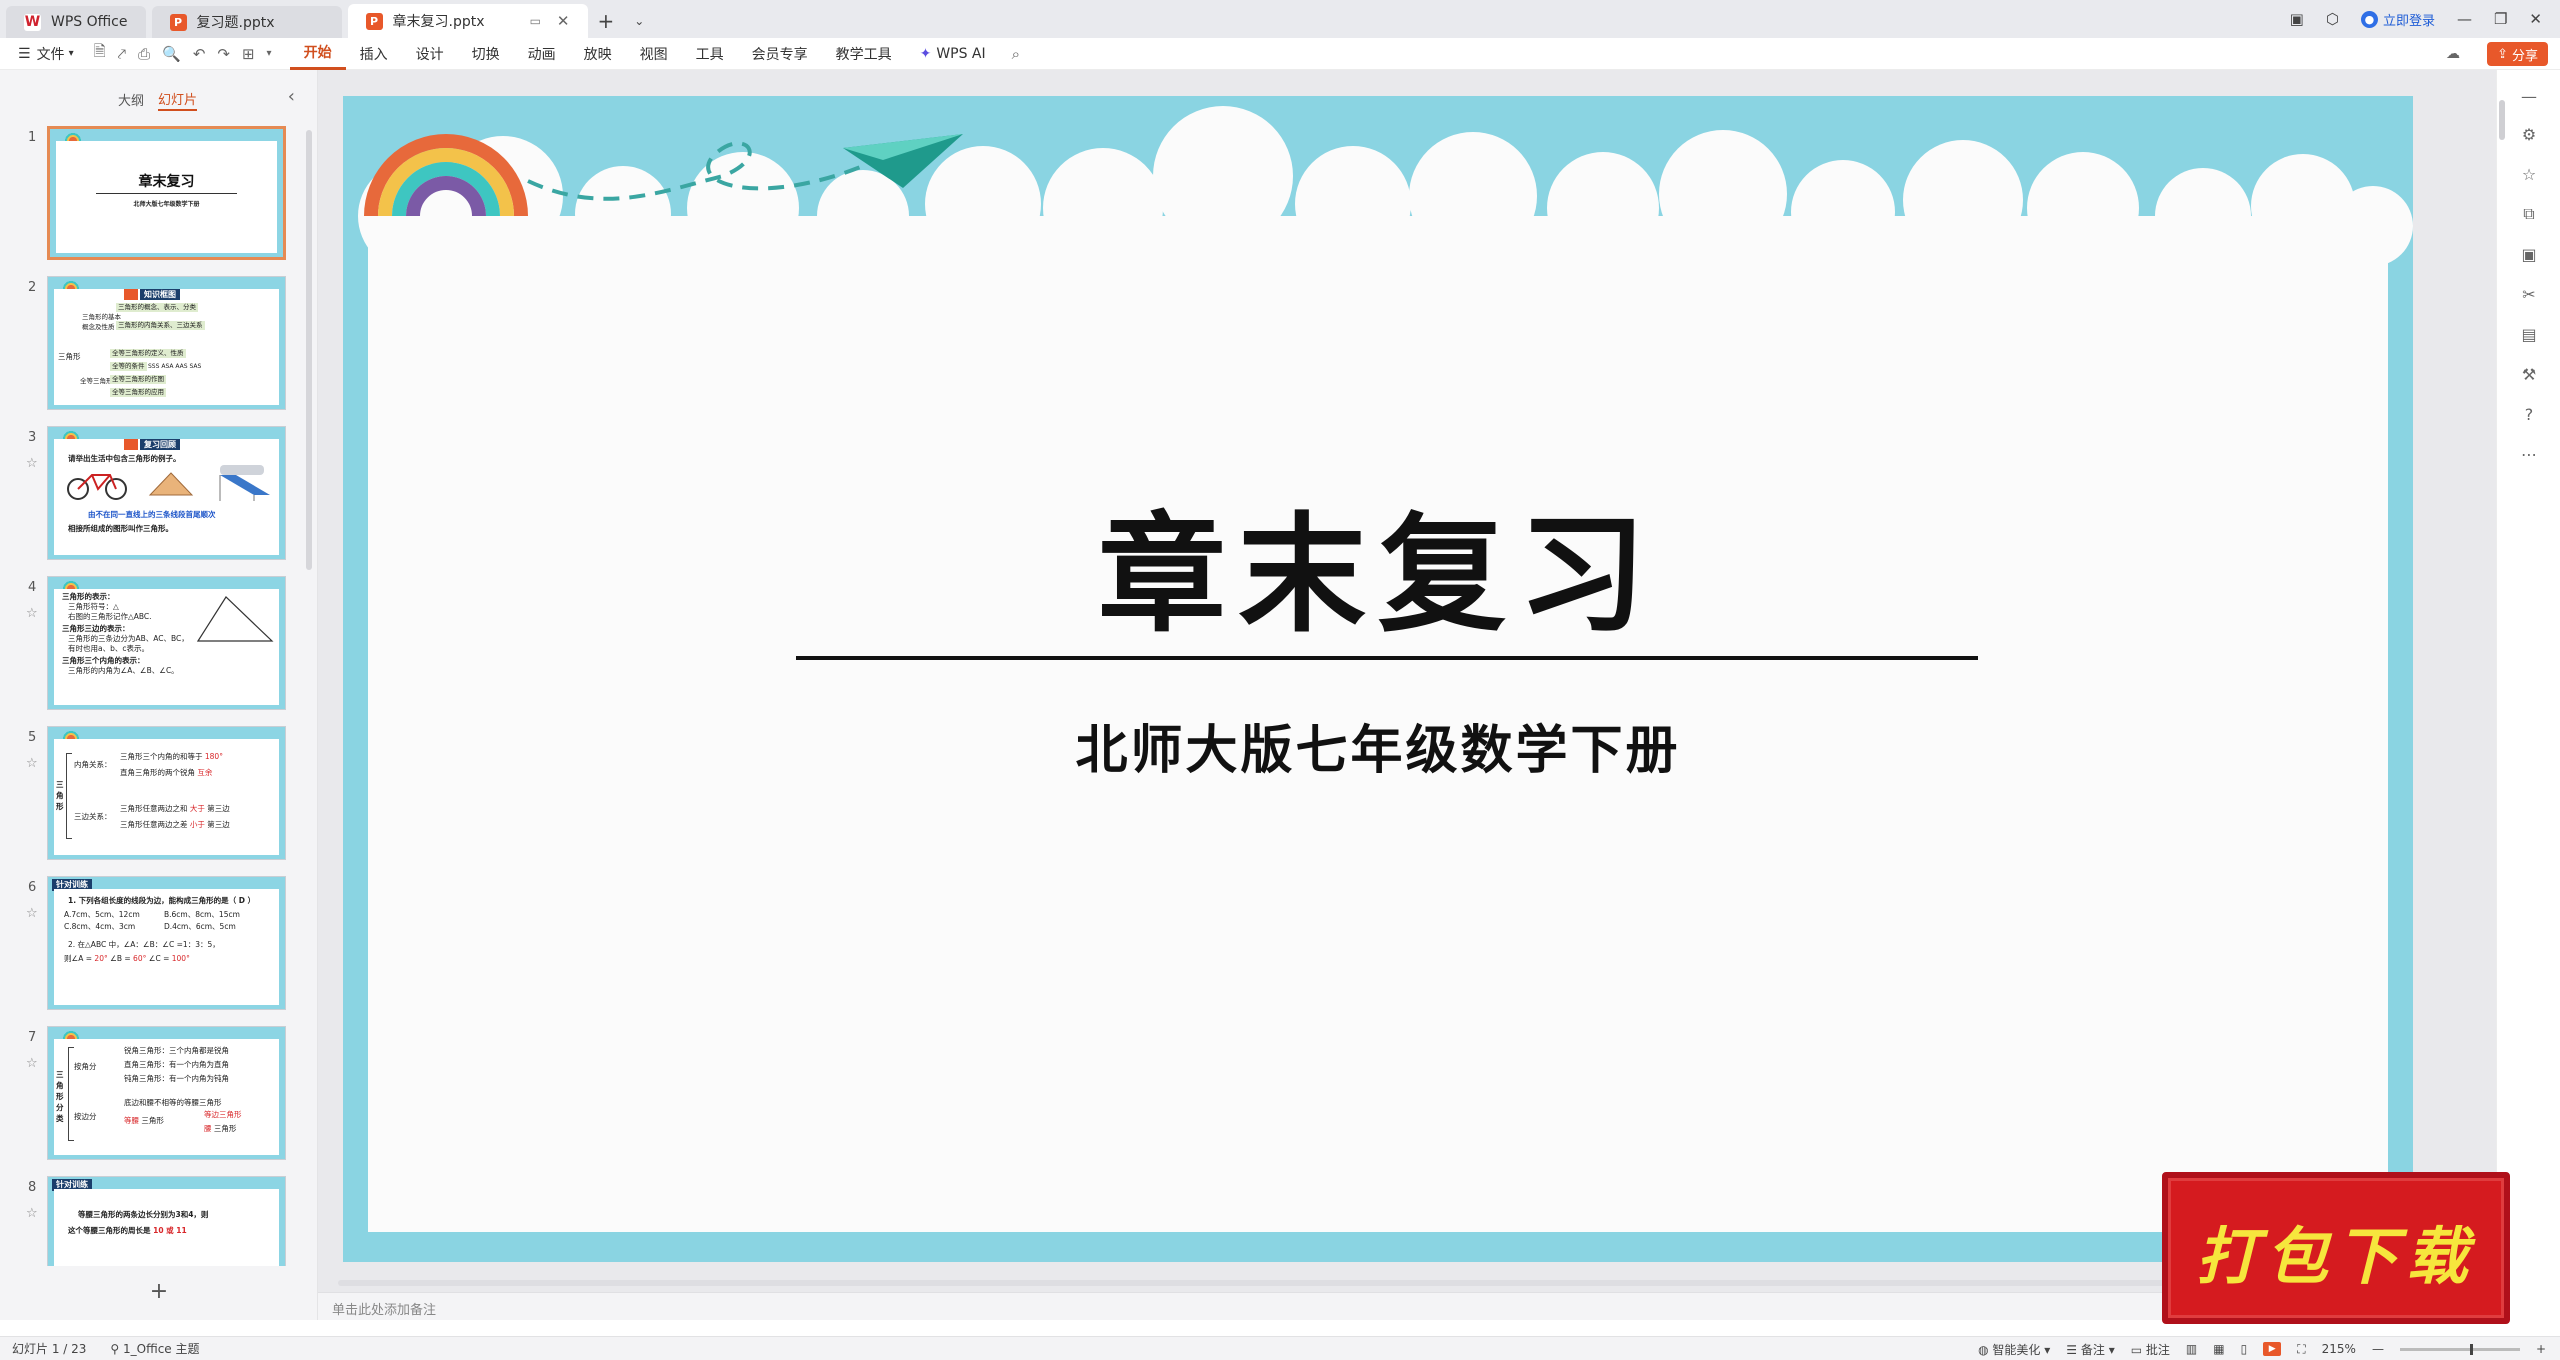  What do you see at coordinates (535, 21) in the screenshot?
I see `window-mode-icon: ▭` at bounding box center [535, 21].